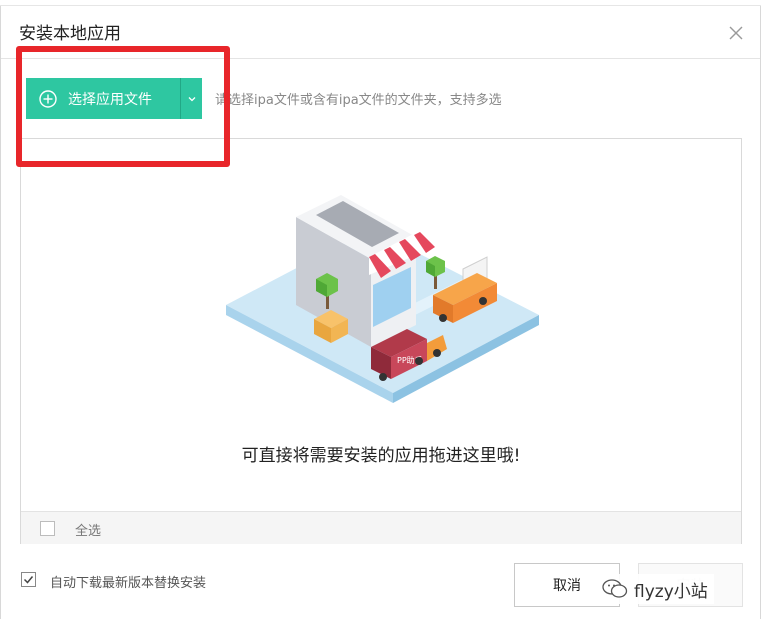 The width and height of the screenshot is (761, 619). Describe the element at coordinates (70, 34) in the screenshot. I see `dialog-title: 安装本地应用` at that location.